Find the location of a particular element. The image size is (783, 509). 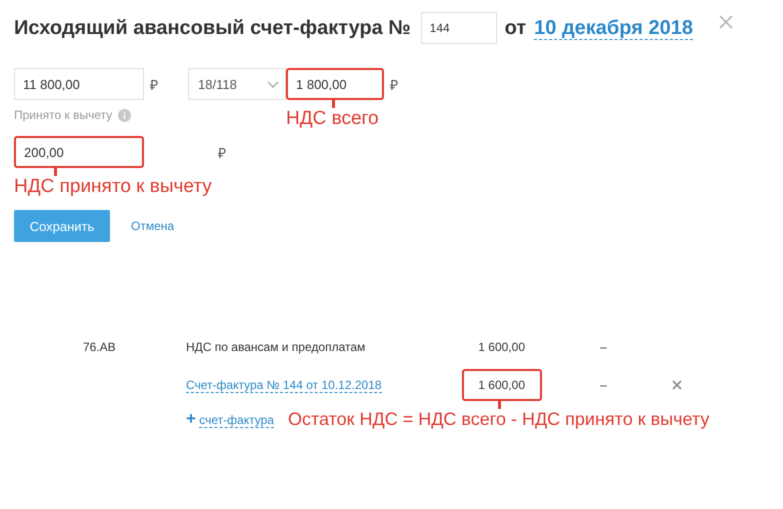

dialog-title: Исходящий авансовый счет-фактура № is located at coordinates (212, 28).